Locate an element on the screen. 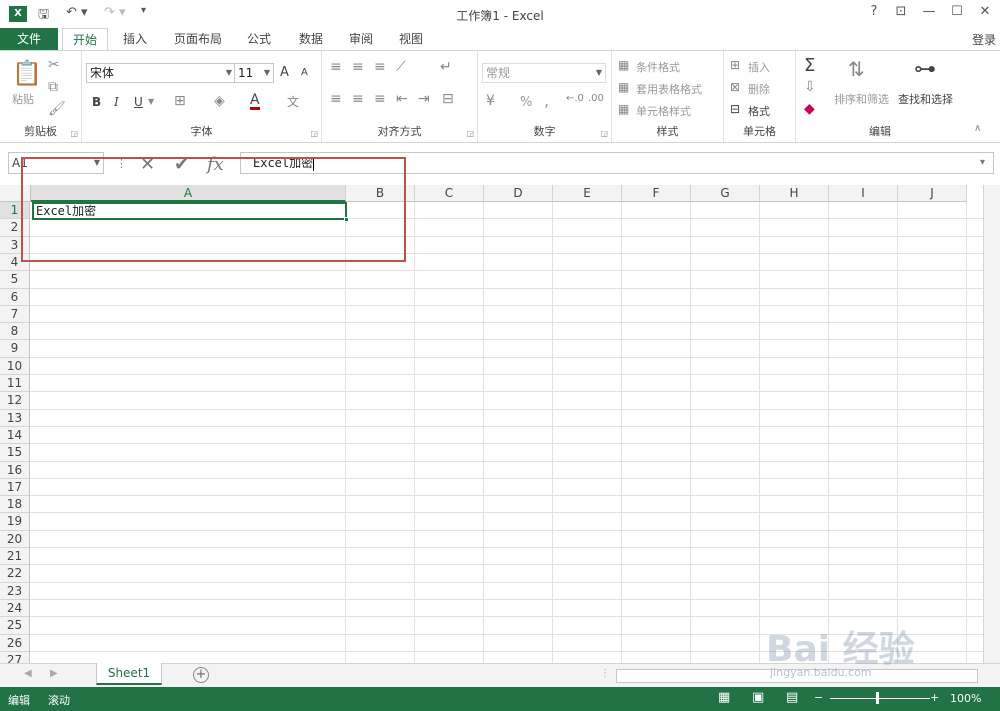  tab-formulas: 公式 is located at coordinates (259, 39).